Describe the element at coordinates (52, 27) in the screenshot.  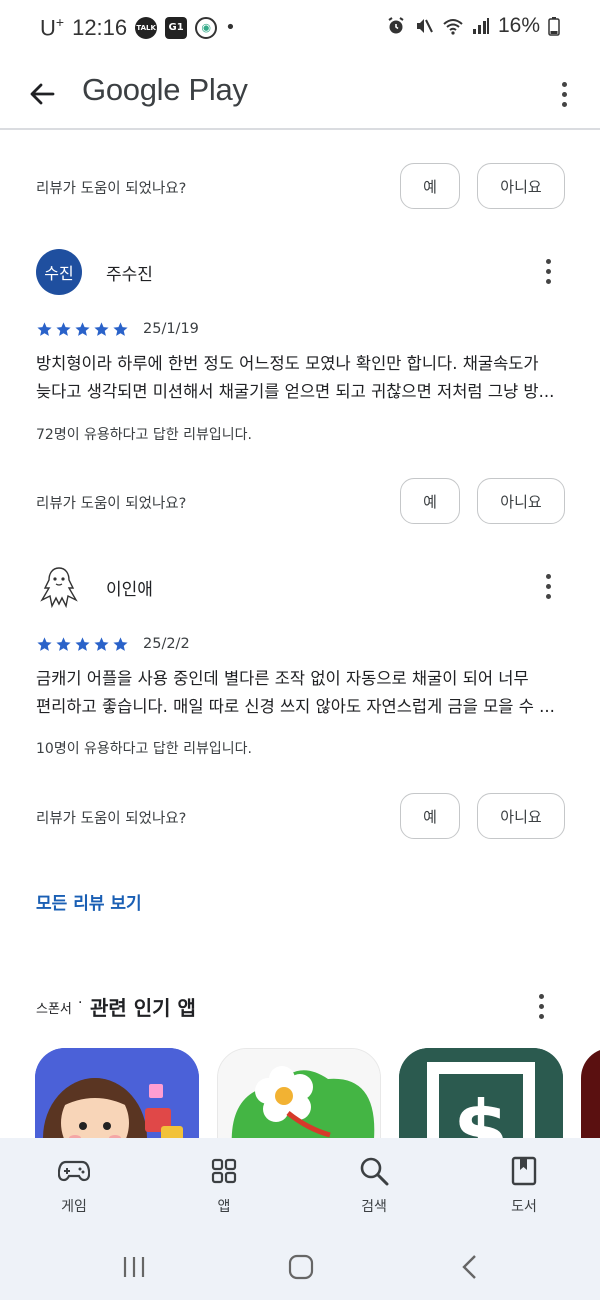
I see `carrier-label: U+` at that location.